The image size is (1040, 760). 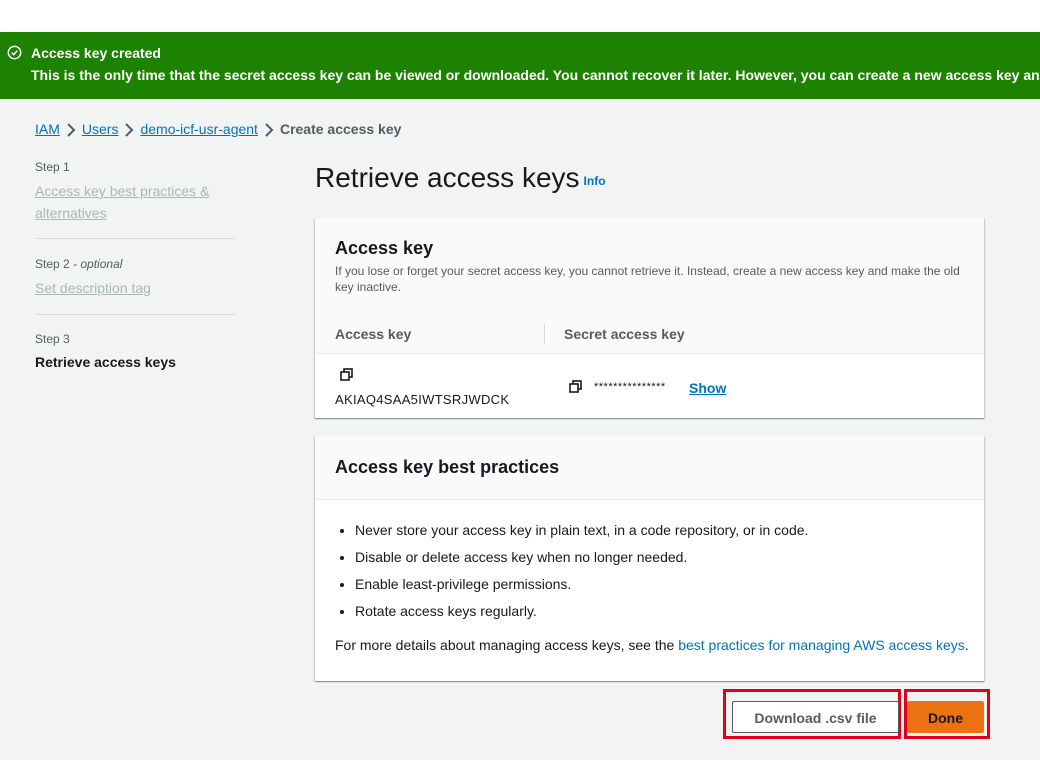 I want to click on list-item: Rotate access keys regularly., so click(x=581, y=611).